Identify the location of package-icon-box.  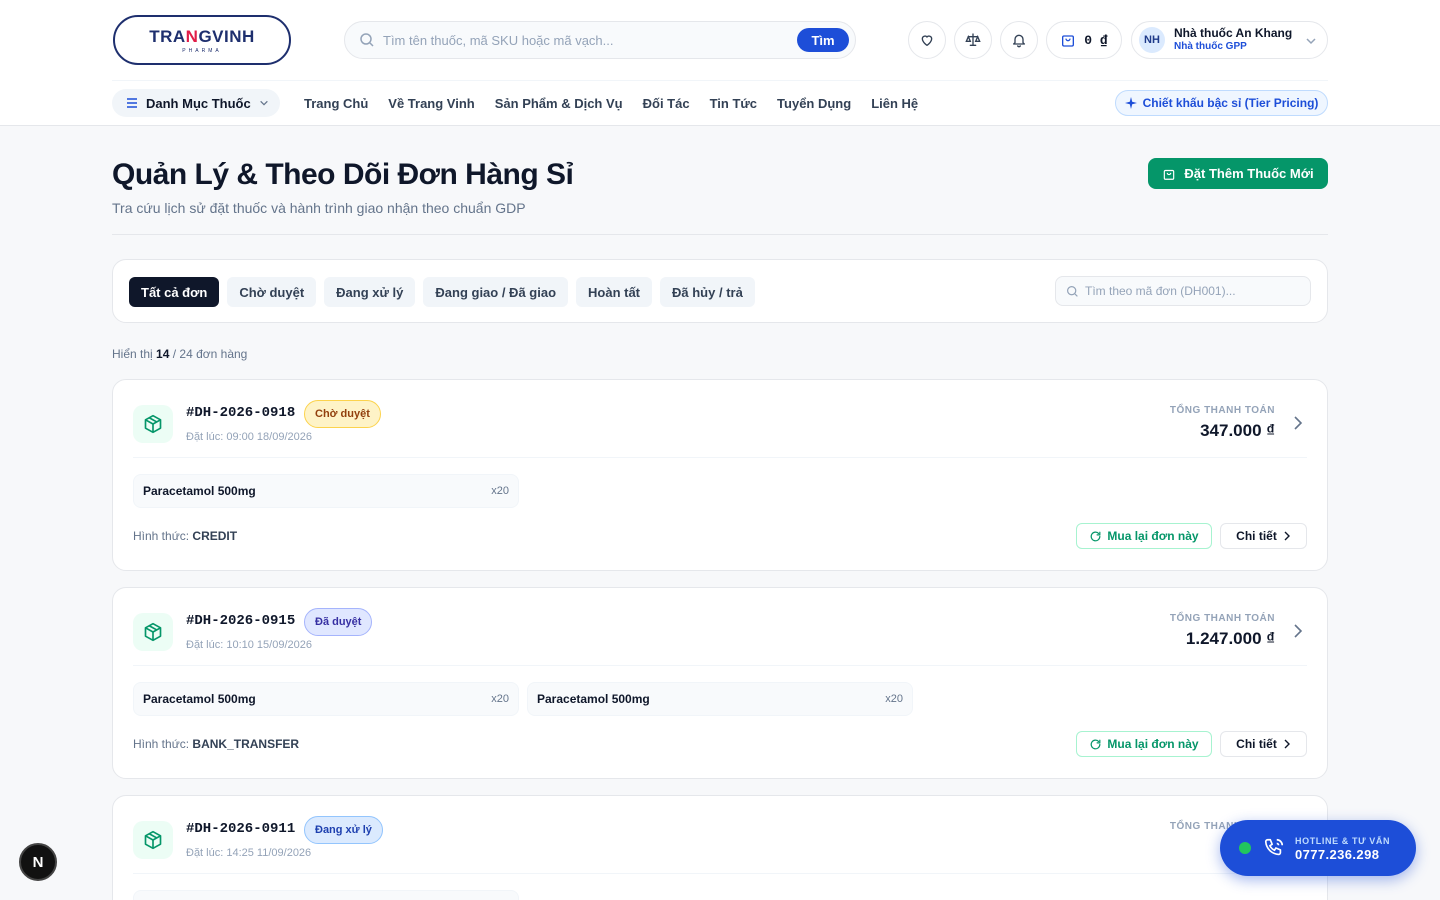
(153, 632).